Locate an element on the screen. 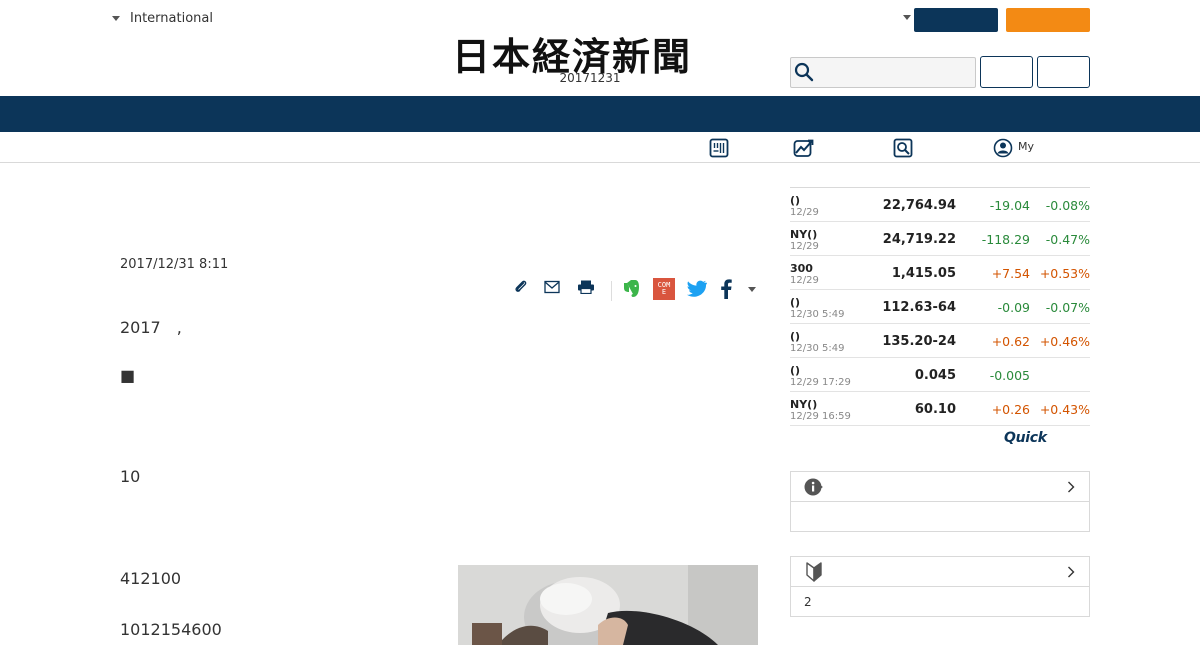 Image resolution: width=1200 pixels, height=645 pixels. market-time: 12/29 17:29 is located at coordinates (820, 382).